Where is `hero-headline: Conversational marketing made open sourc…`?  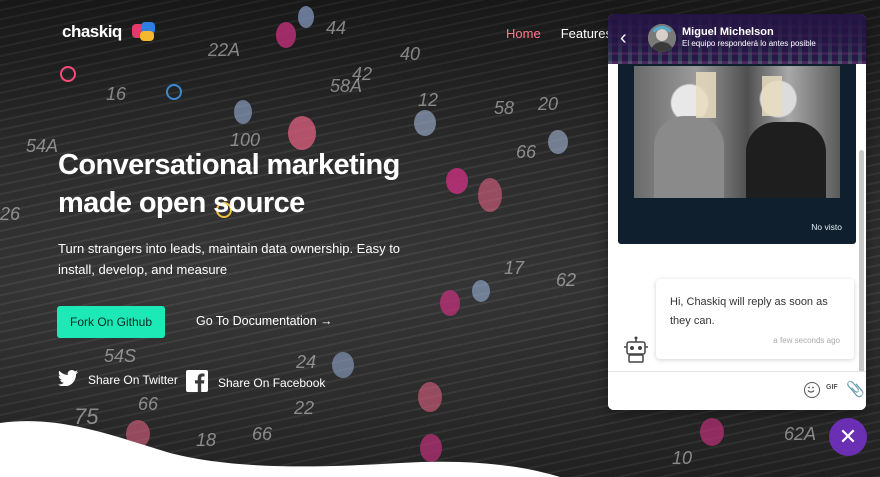
hero-headline: Conversational marketing made open sourc… is located at coordinates (229, 184).